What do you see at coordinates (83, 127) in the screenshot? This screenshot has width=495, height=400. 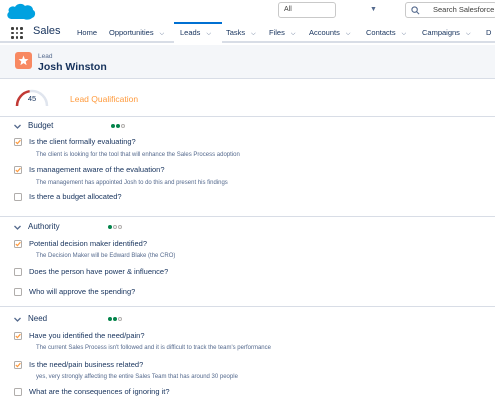 I see `section-header-budget: Budget` at bounding box center [83, 127].